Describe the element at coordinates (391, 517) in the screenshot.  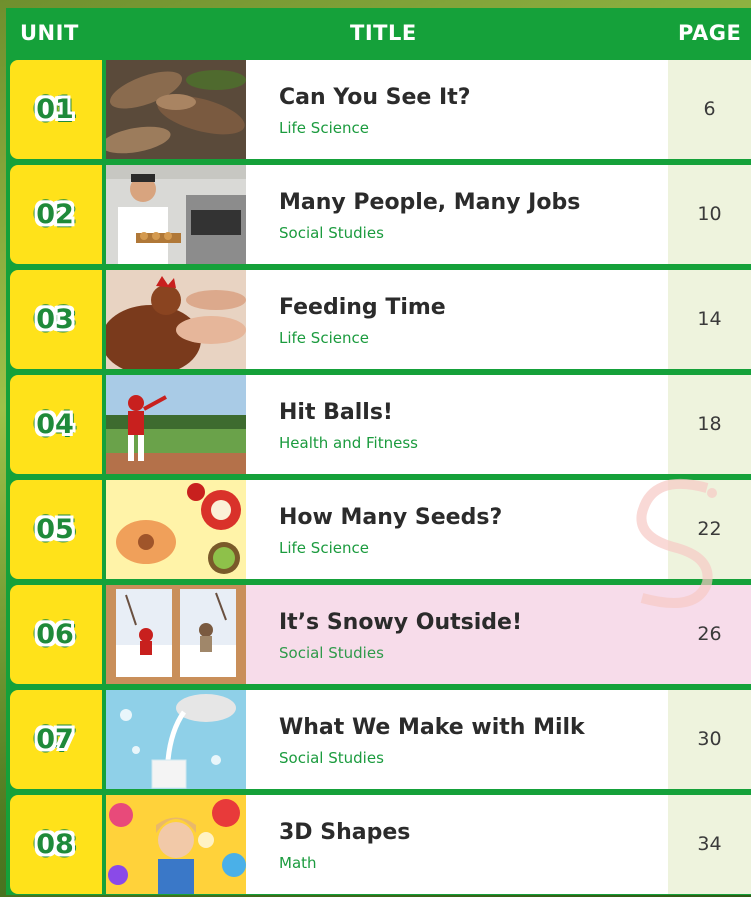
I see `unit-title: How Many Seeds?` at that location.